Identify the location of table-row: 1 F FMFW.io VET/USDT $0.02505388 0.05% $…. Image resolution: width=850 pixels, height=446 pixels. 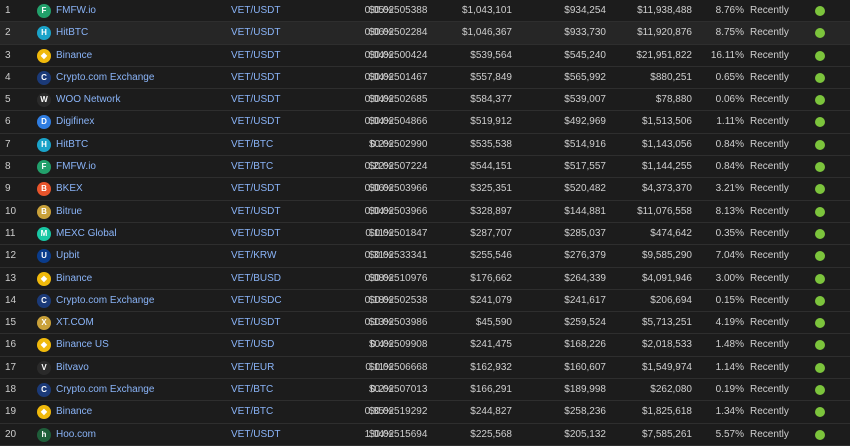
(425, 11).